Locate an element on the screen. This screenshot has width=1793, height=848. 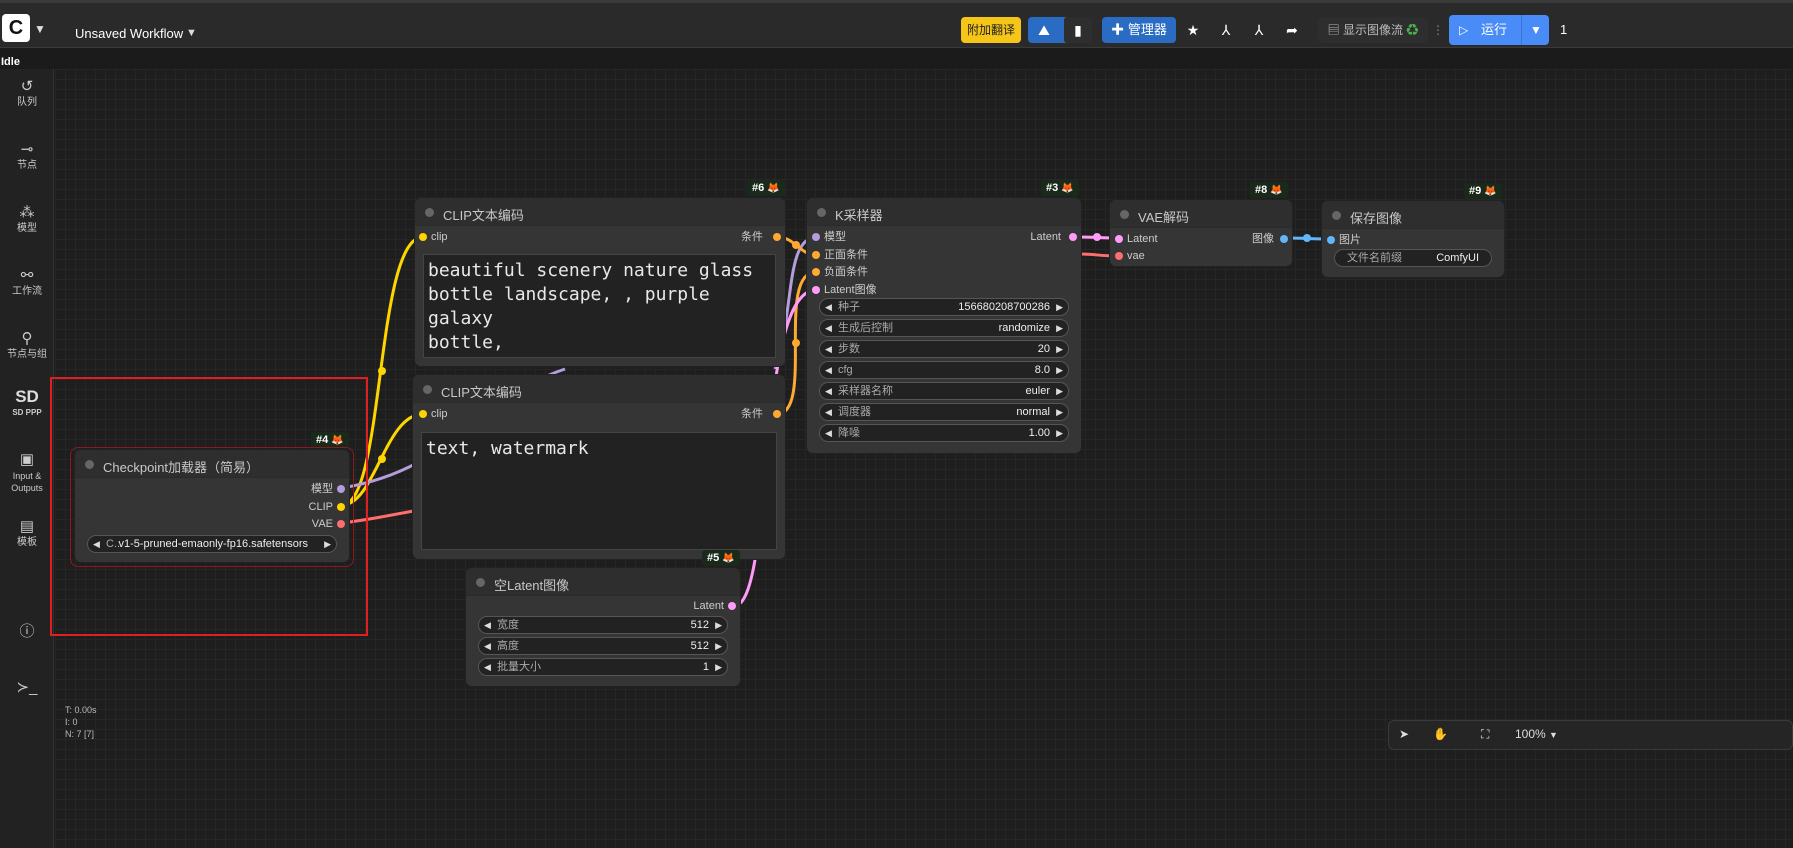
share-person-icon: ⅄ is located at coordinates (1226, 30).